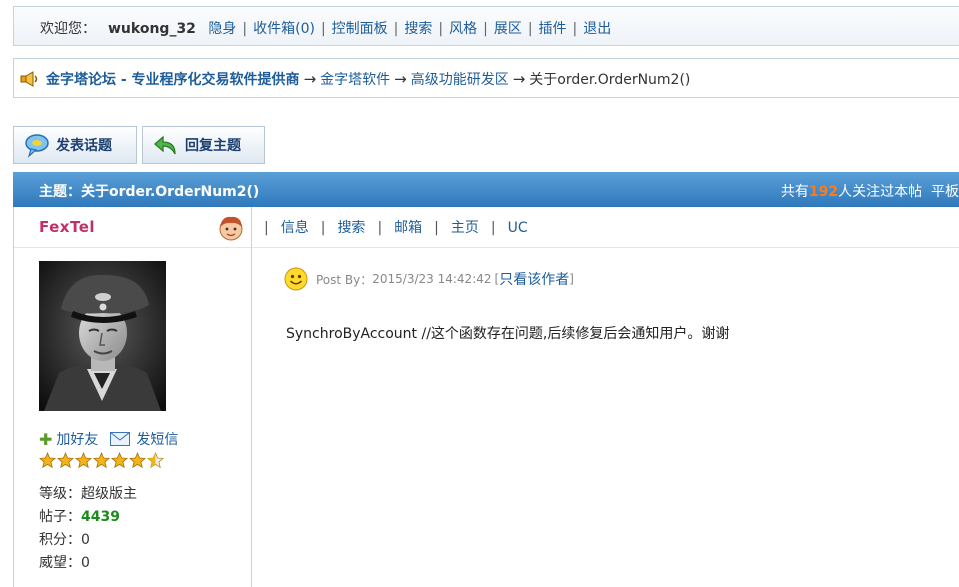  Describe the element at coordinates (296, 279) in the screenshot. I see `smiley-icon` at that location.